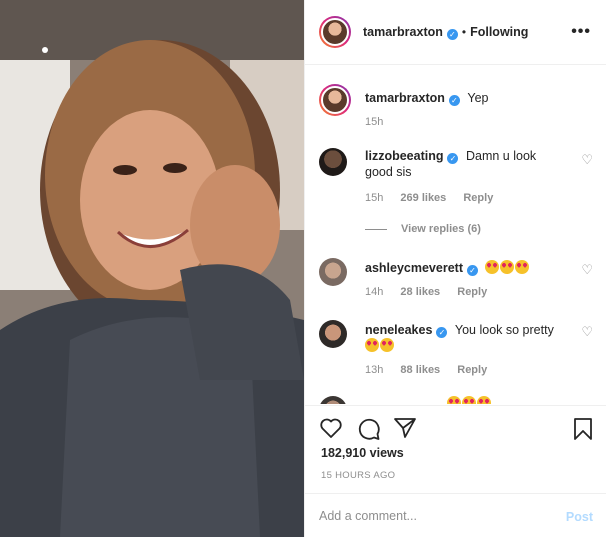 The width and height of the screenshot is (606, 537). What do you see at coordinates (478, 98) in the screenshot?
I see `comment-text: Yep` at bounding box center [478, 98].